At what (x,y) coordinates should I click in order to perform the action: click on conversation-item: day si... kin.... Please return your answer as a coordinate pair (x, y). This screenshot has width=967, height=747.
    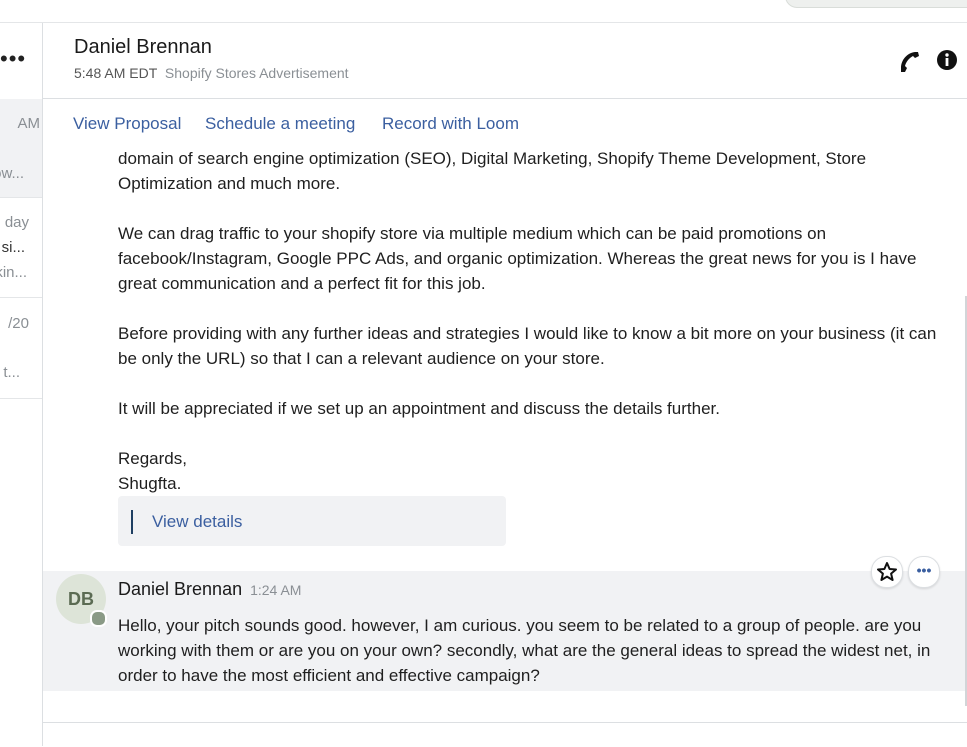
    Looking at the image, I should click on (21, 248).